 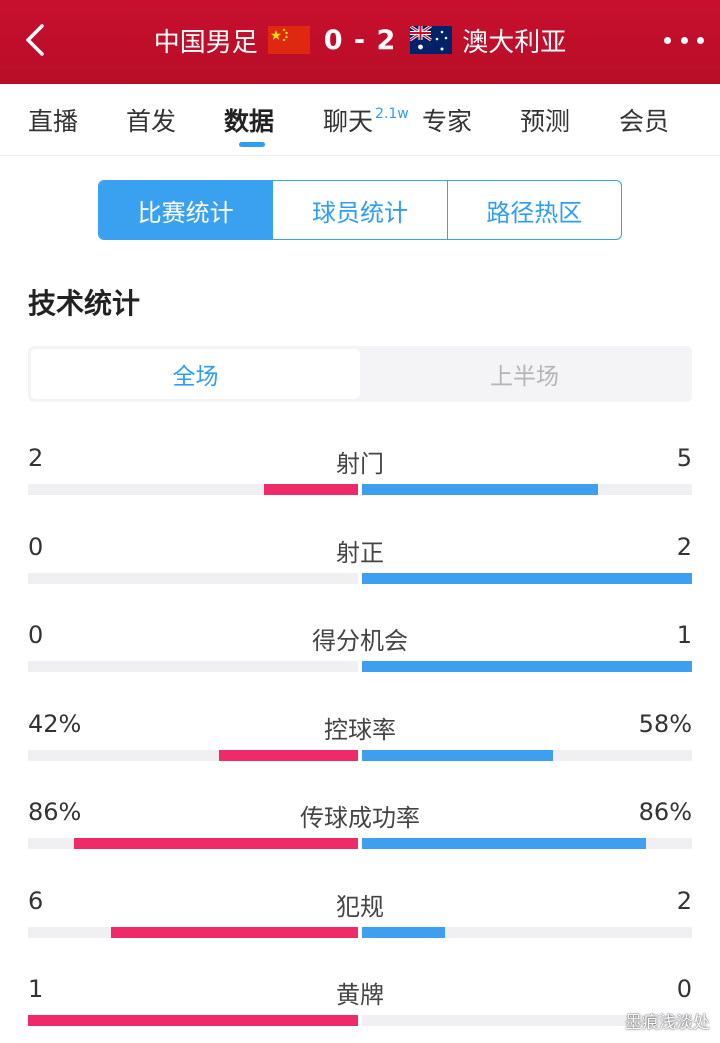 I want to click on more-button, so click(x=684, y=40).